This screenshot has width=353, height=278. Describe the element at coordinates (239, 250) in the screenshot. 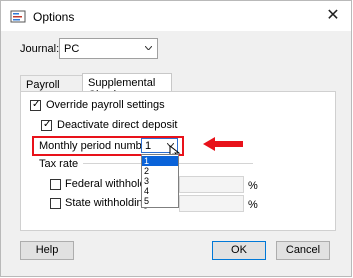

I see `ok-button: OK` at that location.